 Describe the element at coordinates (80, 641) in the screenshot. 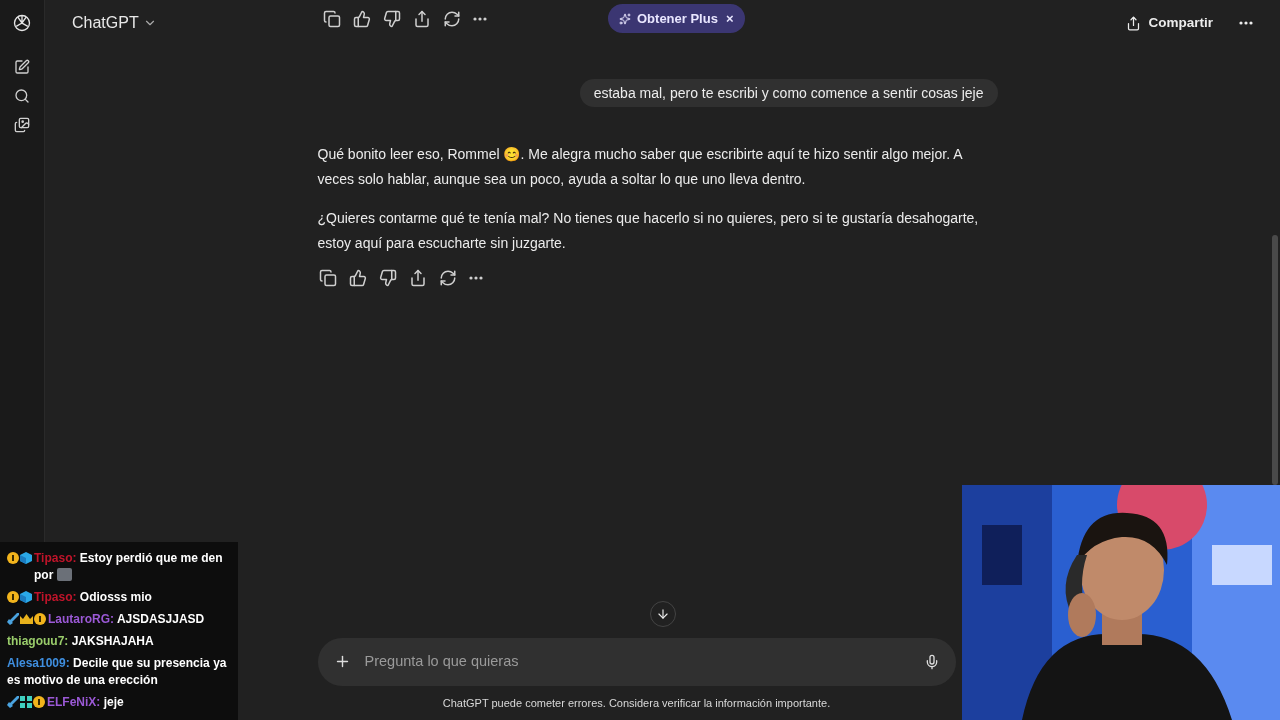

I see `chat-message: thiagouu7: JAKSHAJAHA` at that location.